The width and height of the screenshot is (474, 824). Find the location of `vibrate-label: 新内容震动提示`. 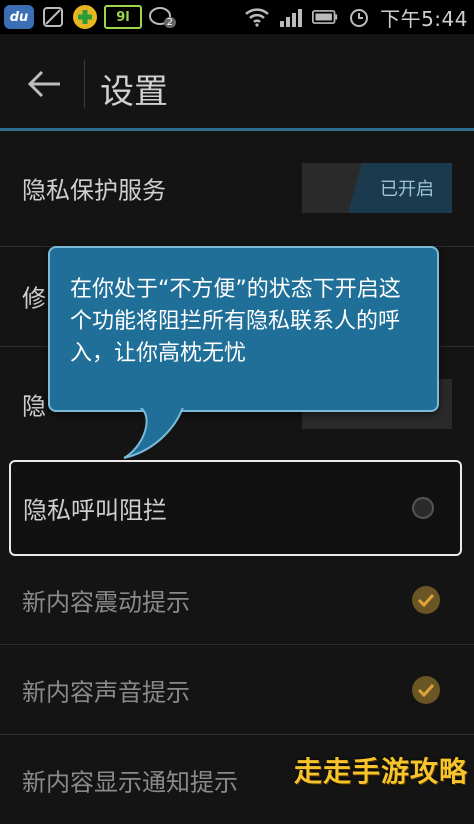

vibrate-label: 新内容震动提示 is located at coordinates (106, 602).